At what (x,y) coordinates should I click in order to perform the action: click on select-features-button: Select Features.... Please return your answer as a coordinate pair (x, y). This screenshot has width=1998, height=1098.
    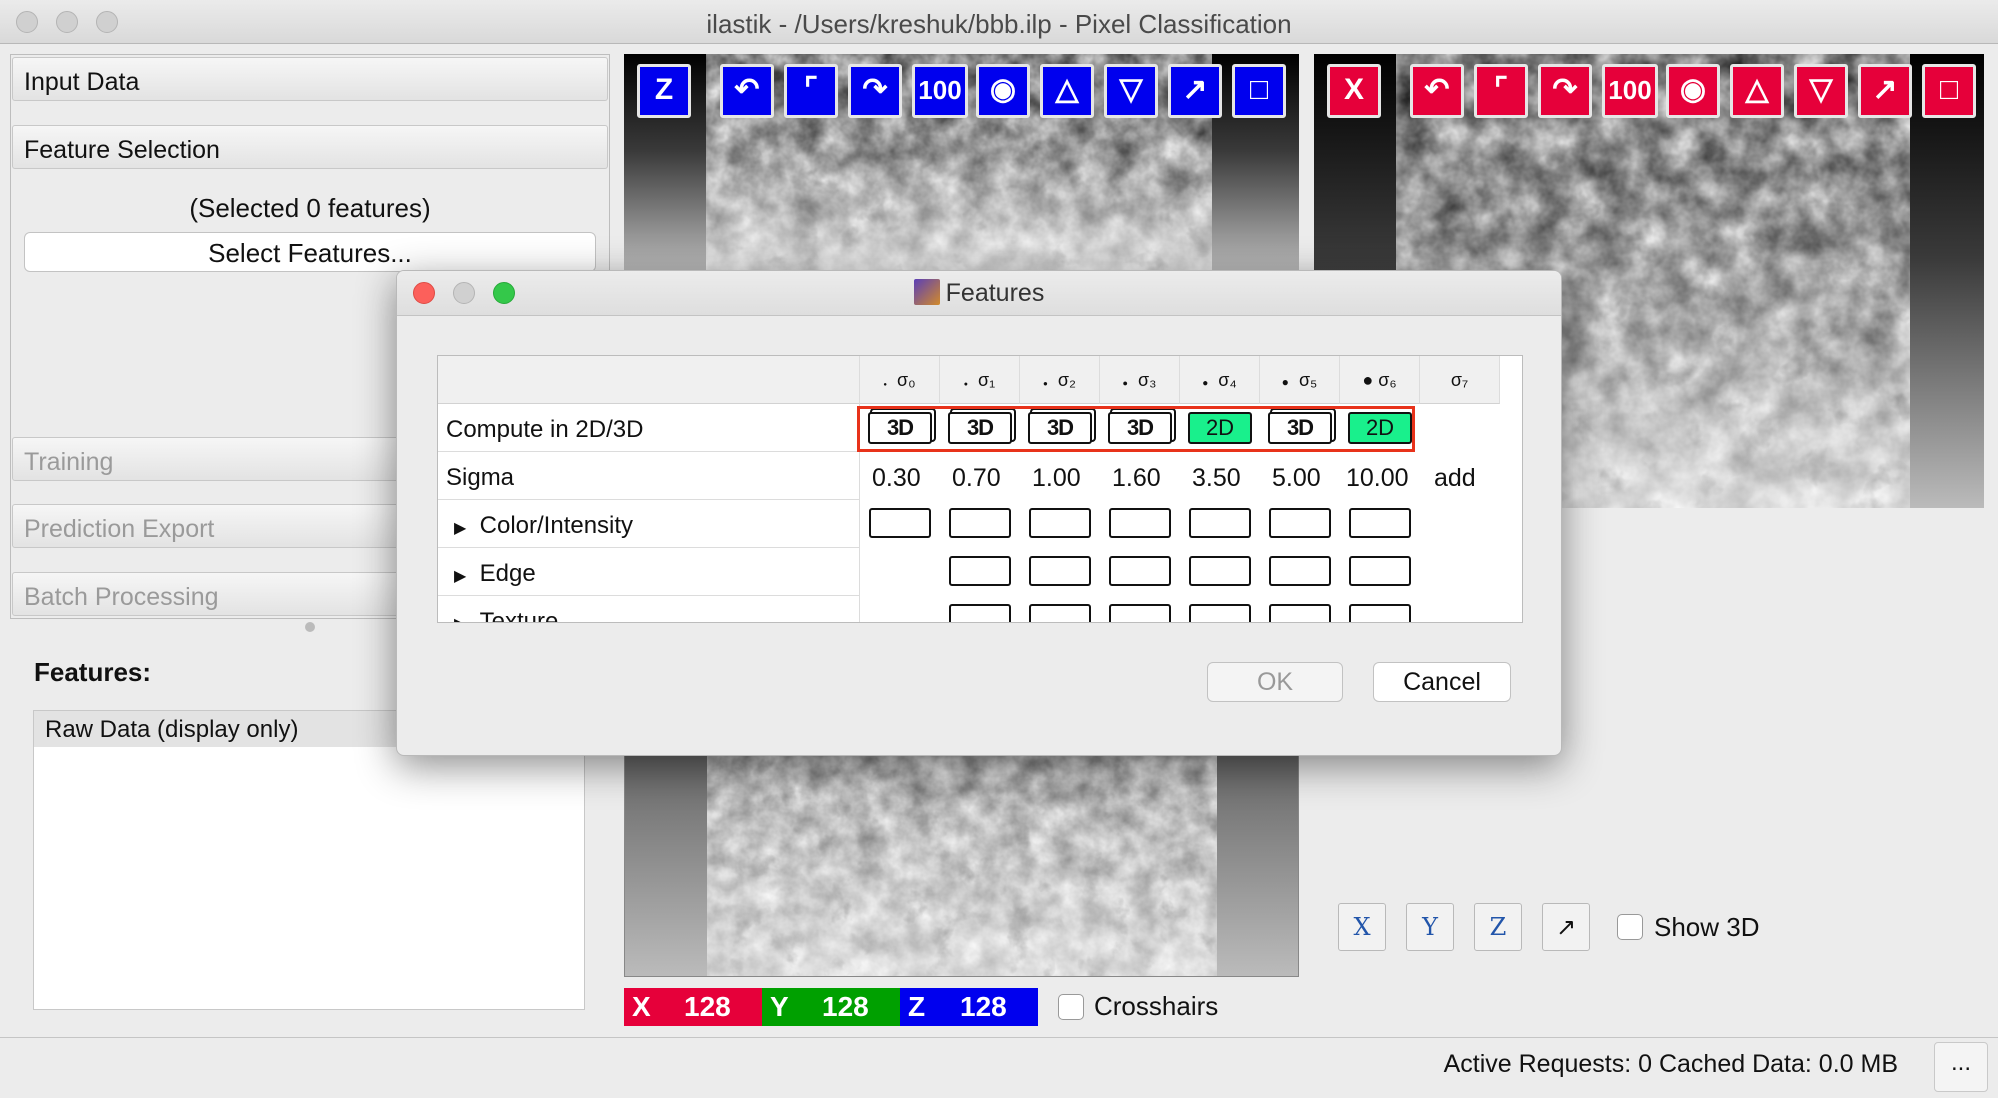
    Looking at the image, I should click on (310, 252).